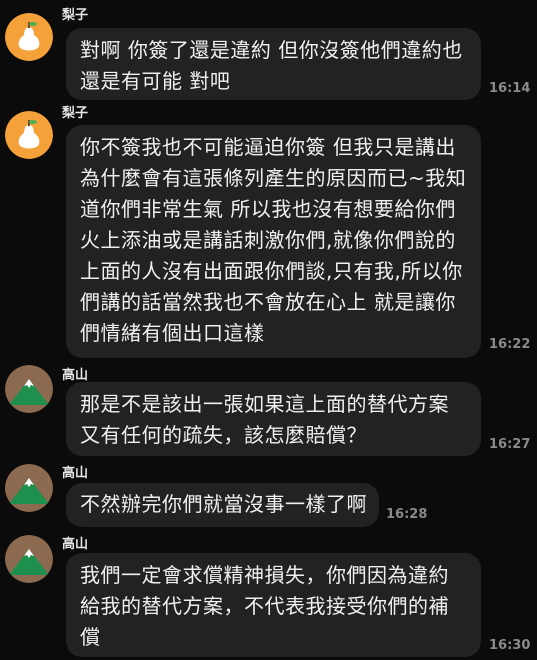 The width and height of the screenshot is (537, 660). I want to click on message-text: 火上添油或是講話刺激你們,就像你們說的, so click(268, 240).